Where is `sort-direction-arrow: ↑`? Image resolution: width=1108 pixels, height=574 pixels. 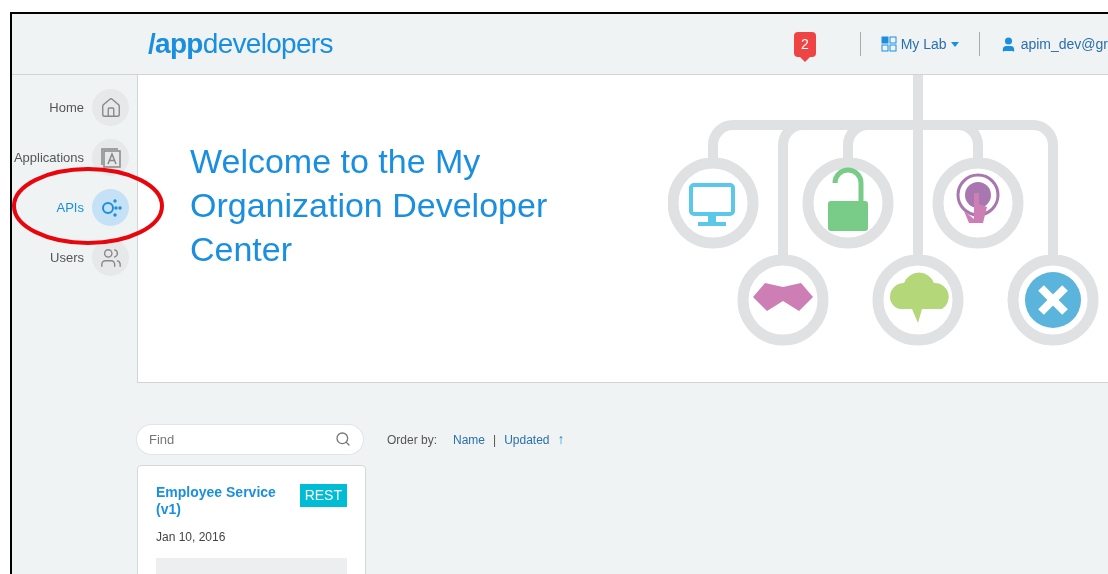
sort-direction-arrow: ↑ is located at coordinates (561, 440).